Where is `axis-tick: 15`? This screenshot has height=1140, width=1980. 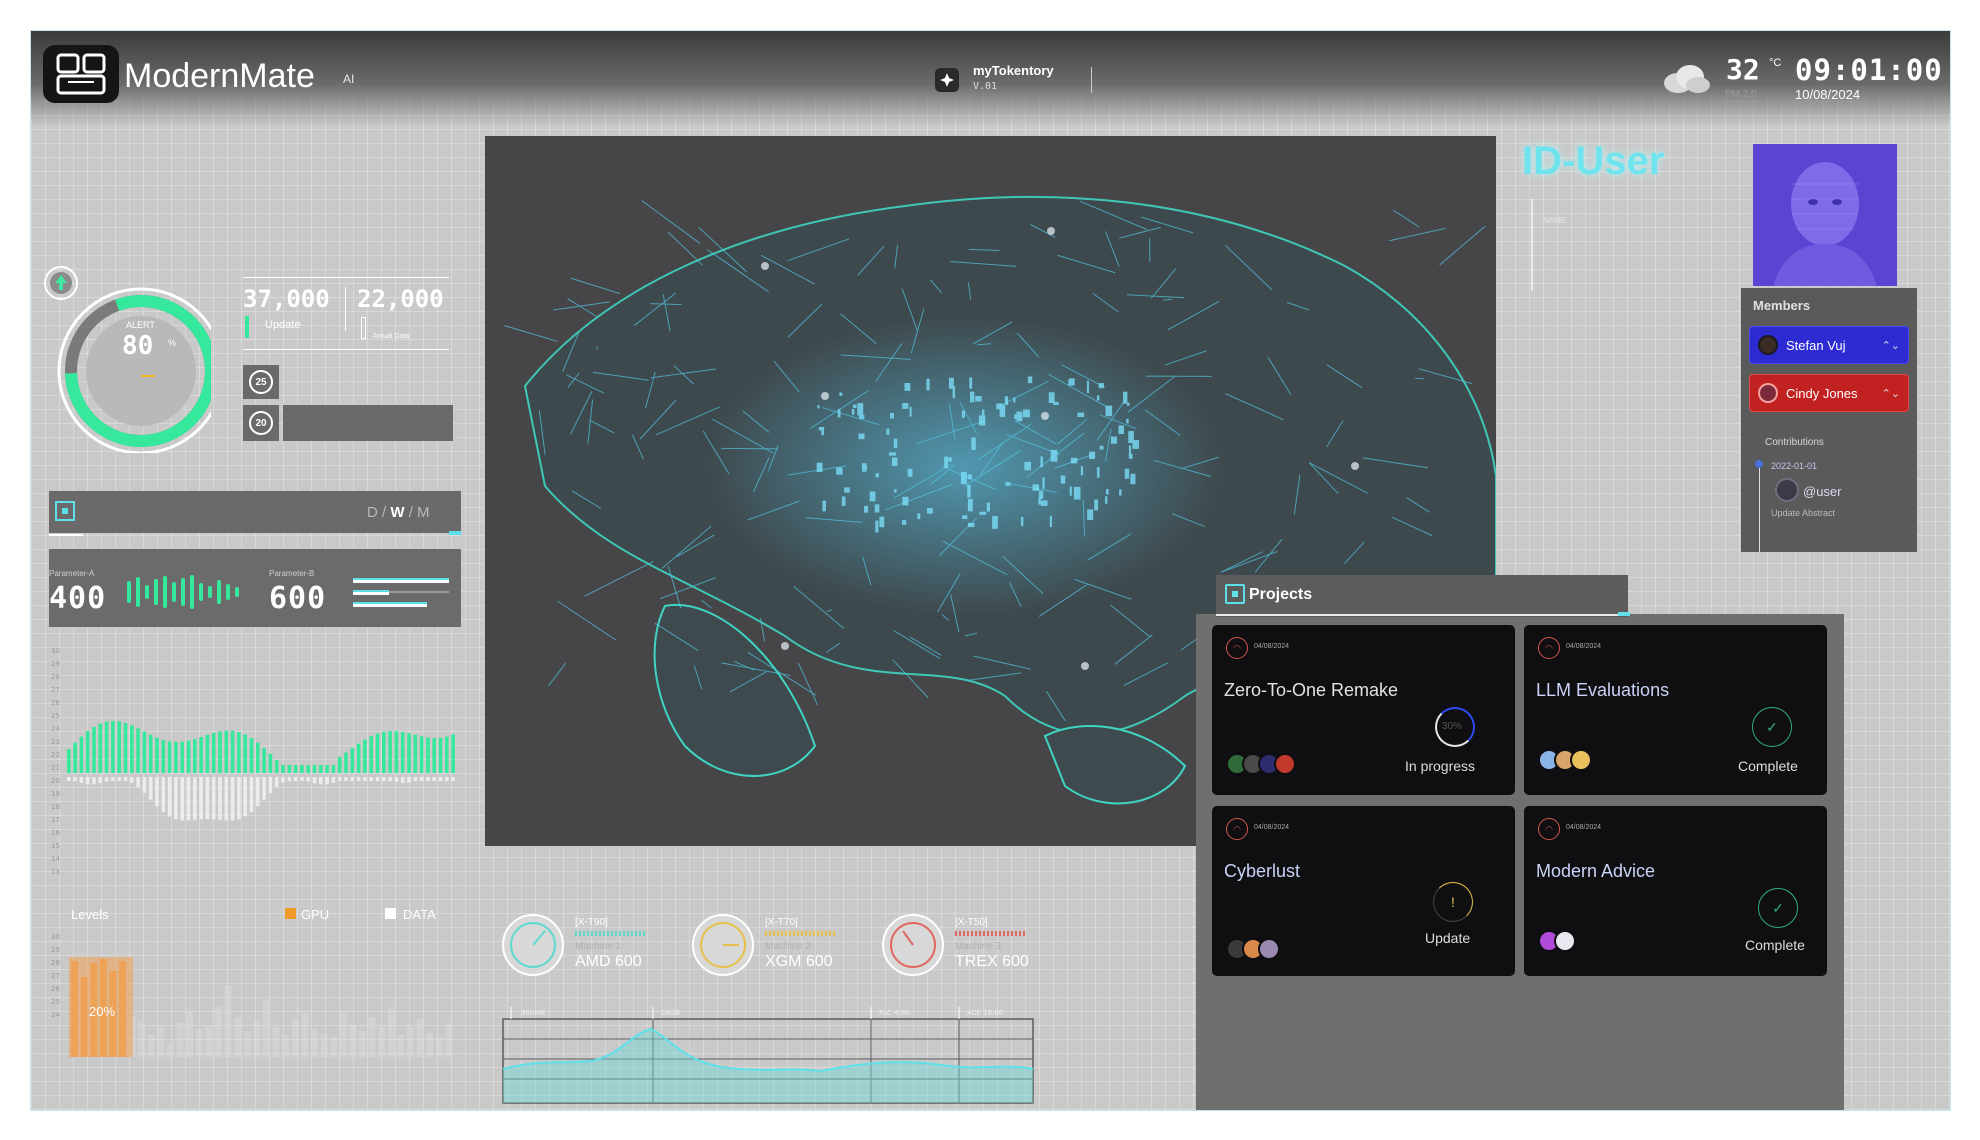 axis-tick: 15 is located at coordinates (55, 846).